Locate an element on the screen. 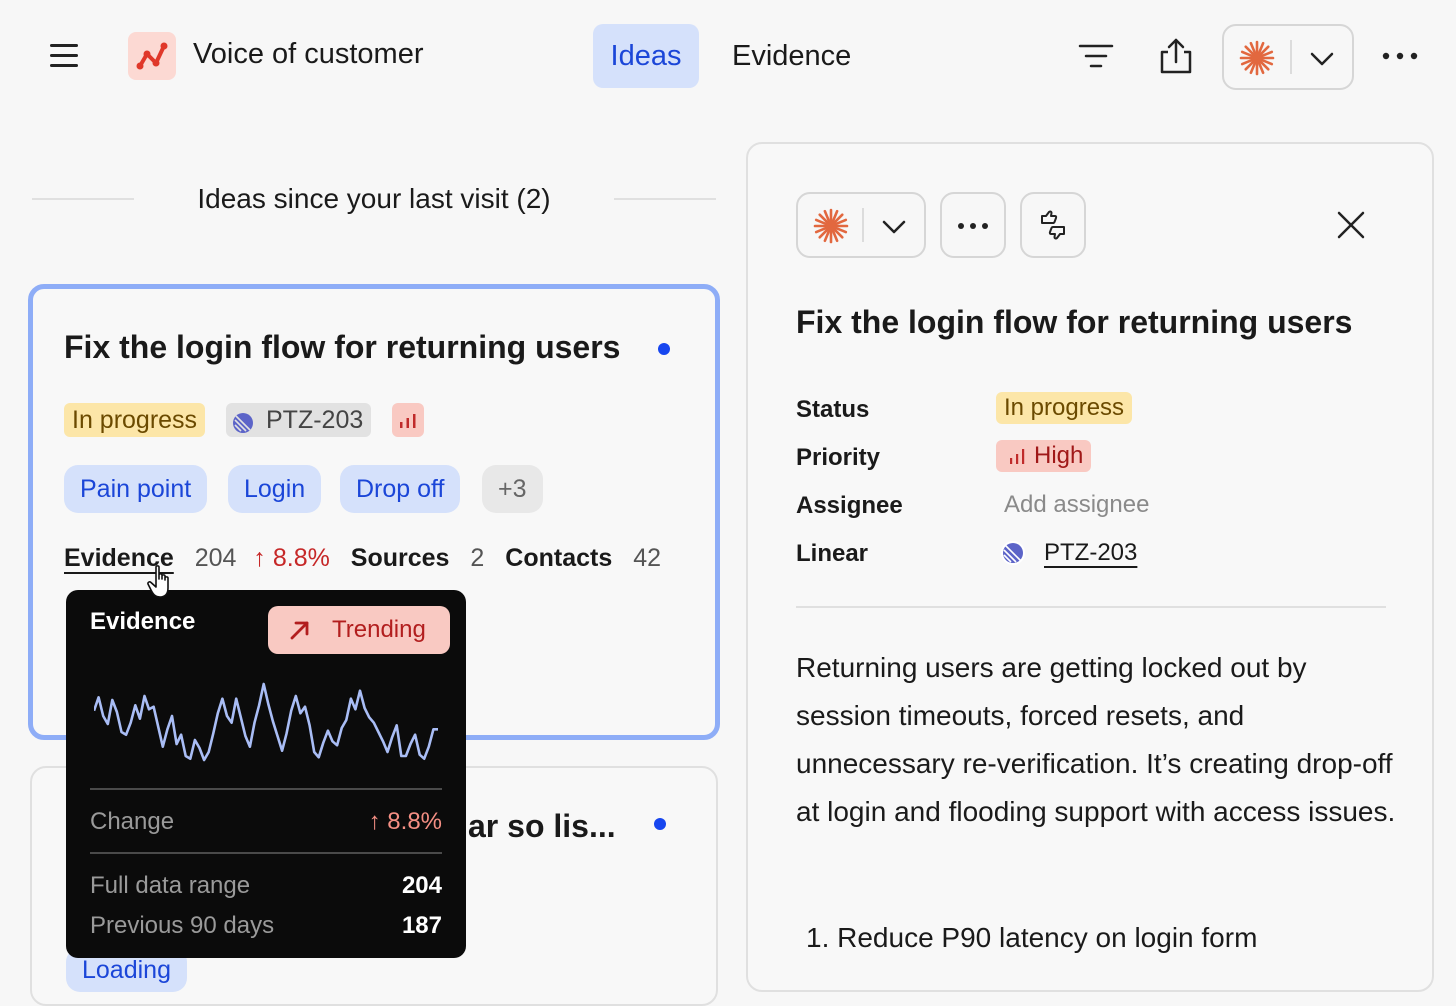  status-value-badge: In progress is located at coordinates (1064, 408).